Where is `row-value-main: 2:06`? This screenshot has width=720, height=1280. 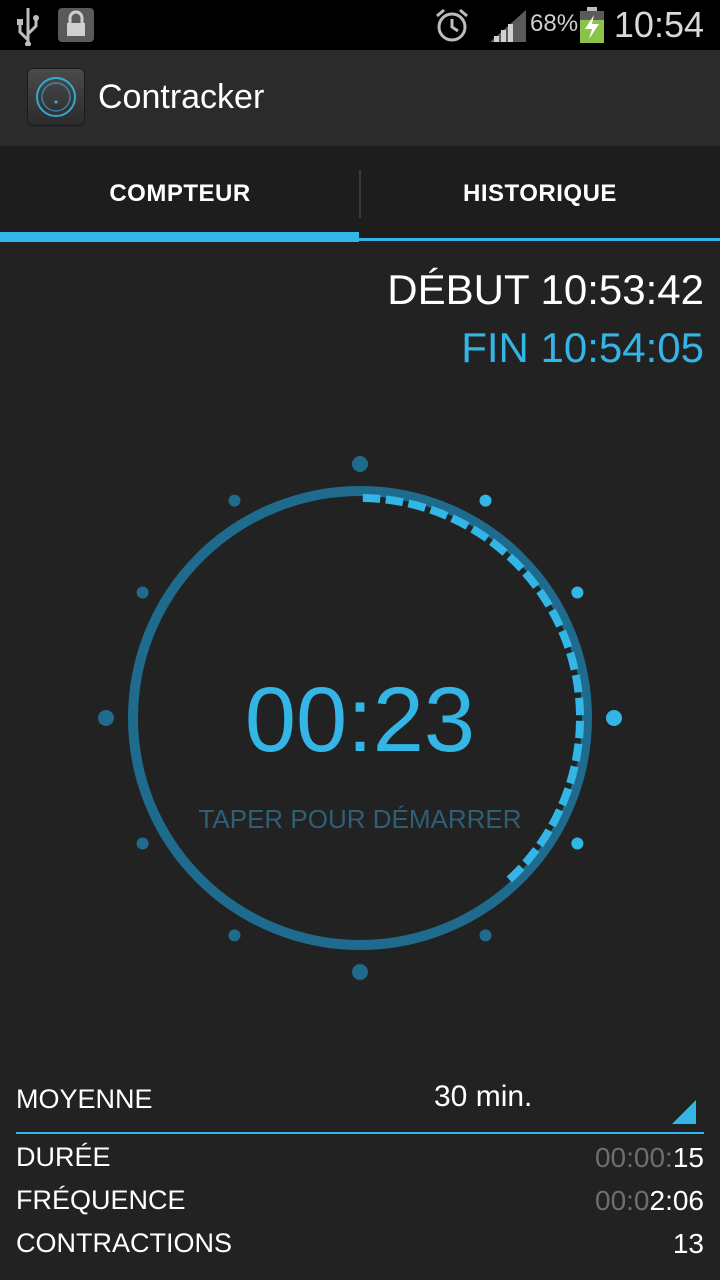 row-value-main: 2:06 is located at coordinates (677, 1200).